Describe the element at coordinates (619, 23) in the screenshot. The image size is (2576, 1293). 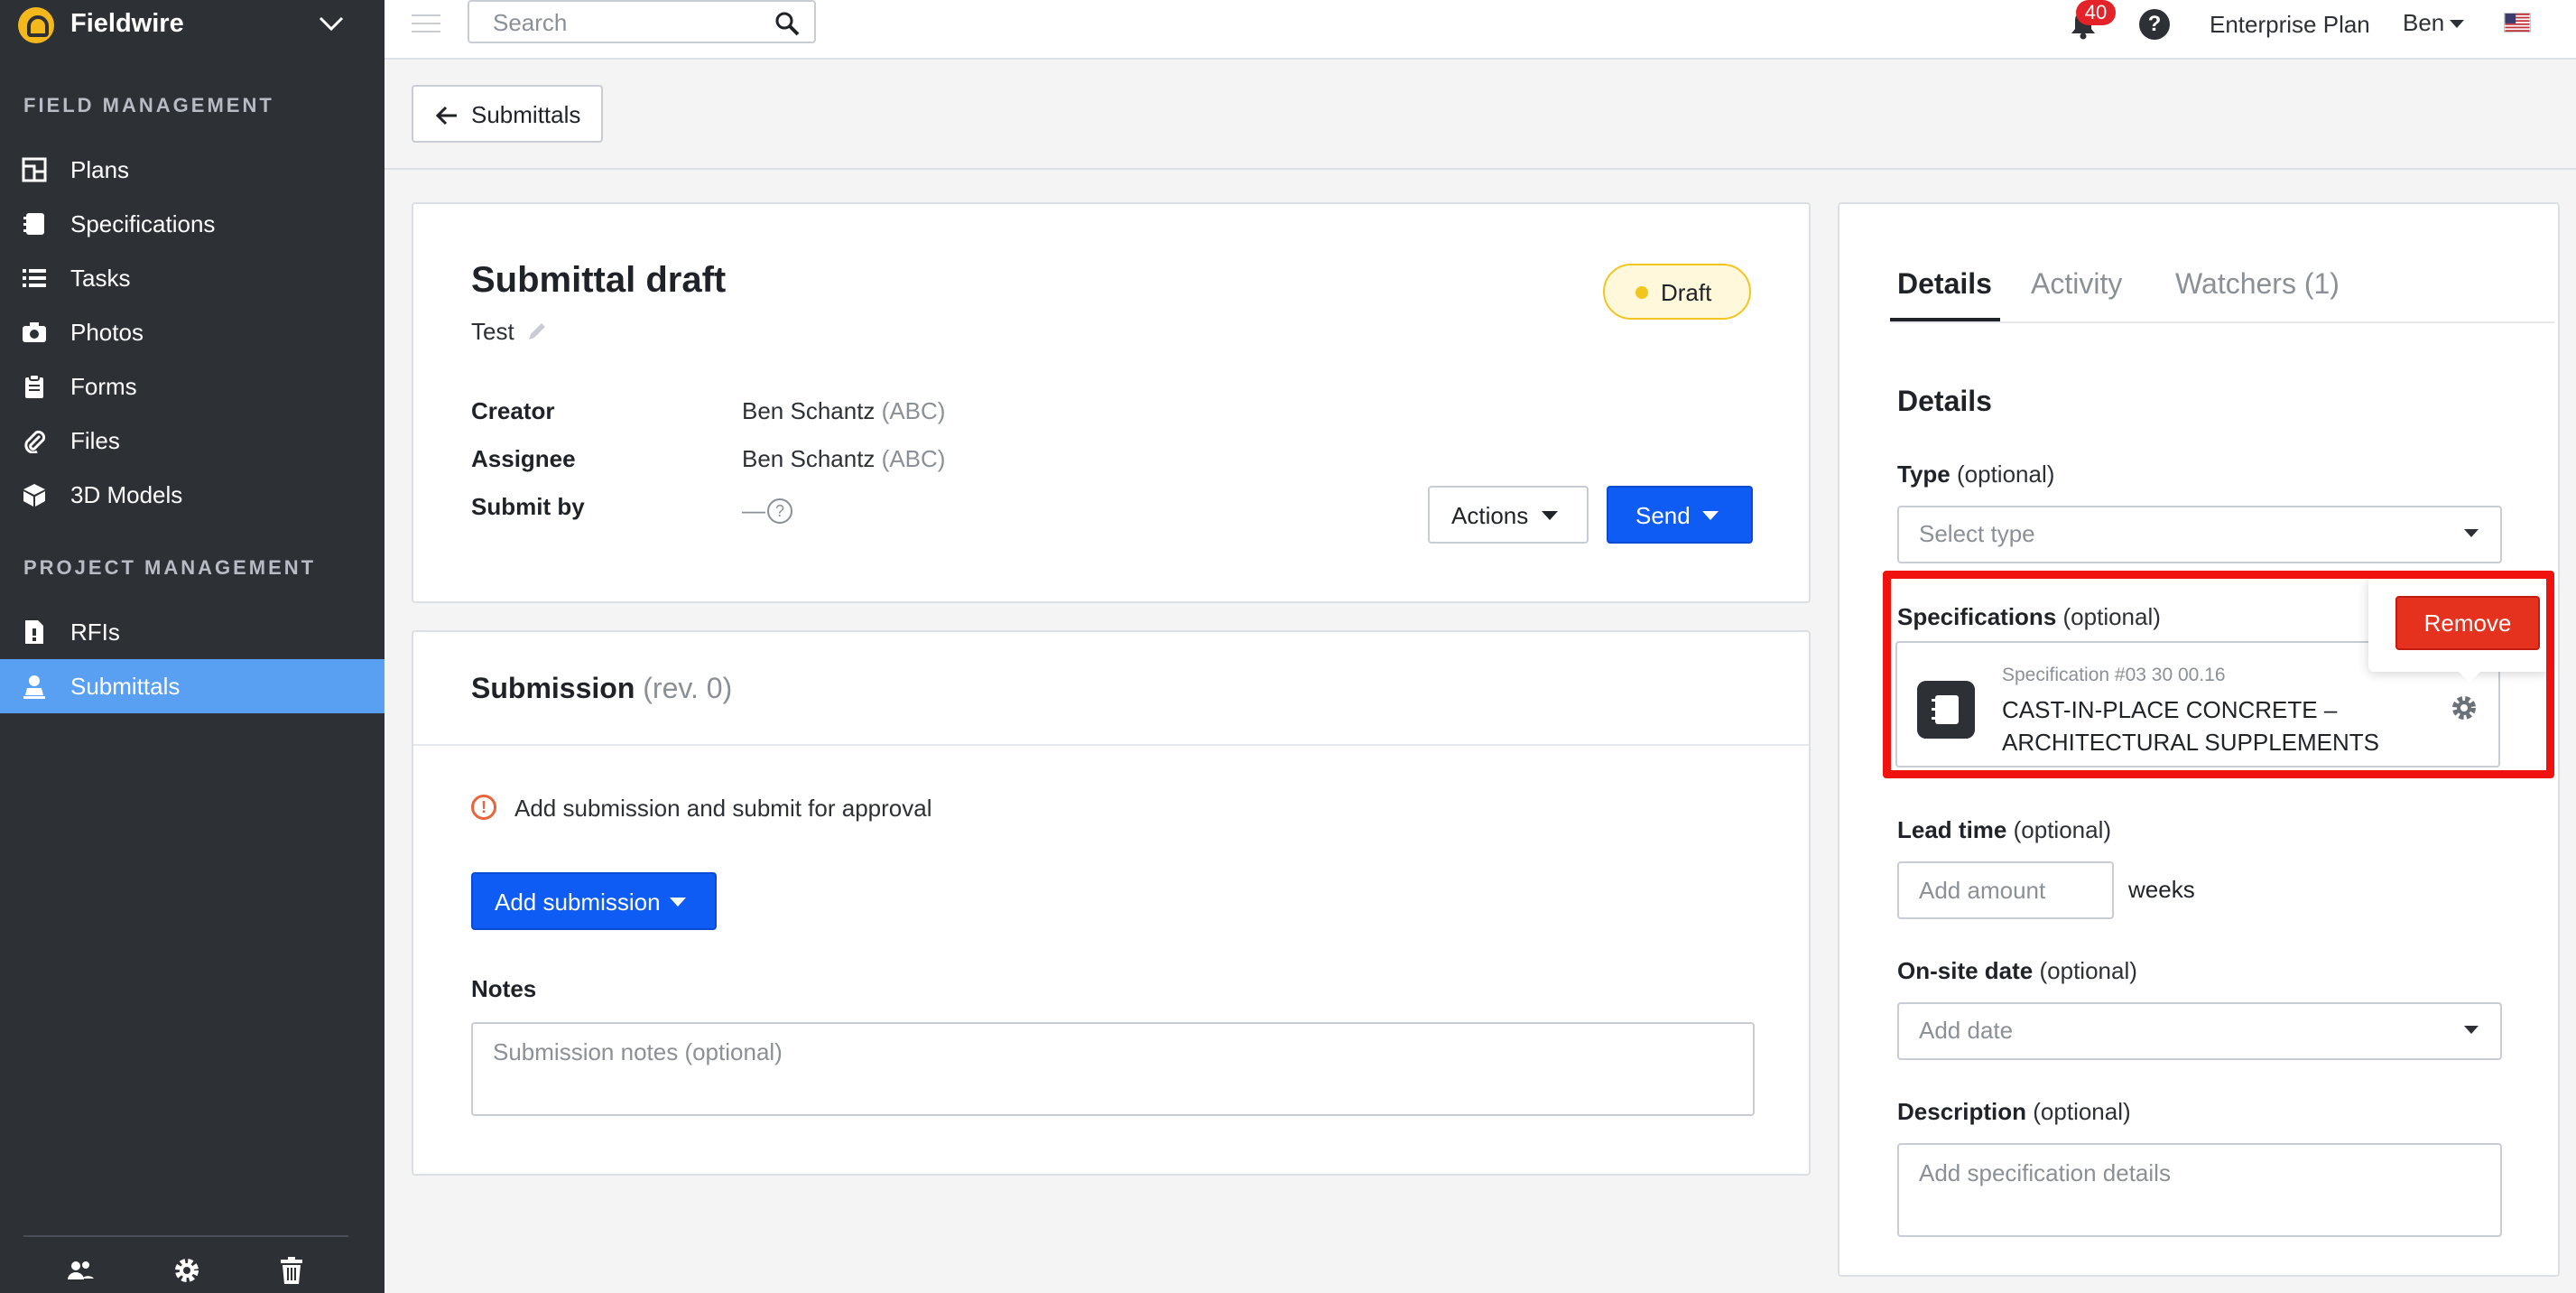
I see `search-input` at that location.